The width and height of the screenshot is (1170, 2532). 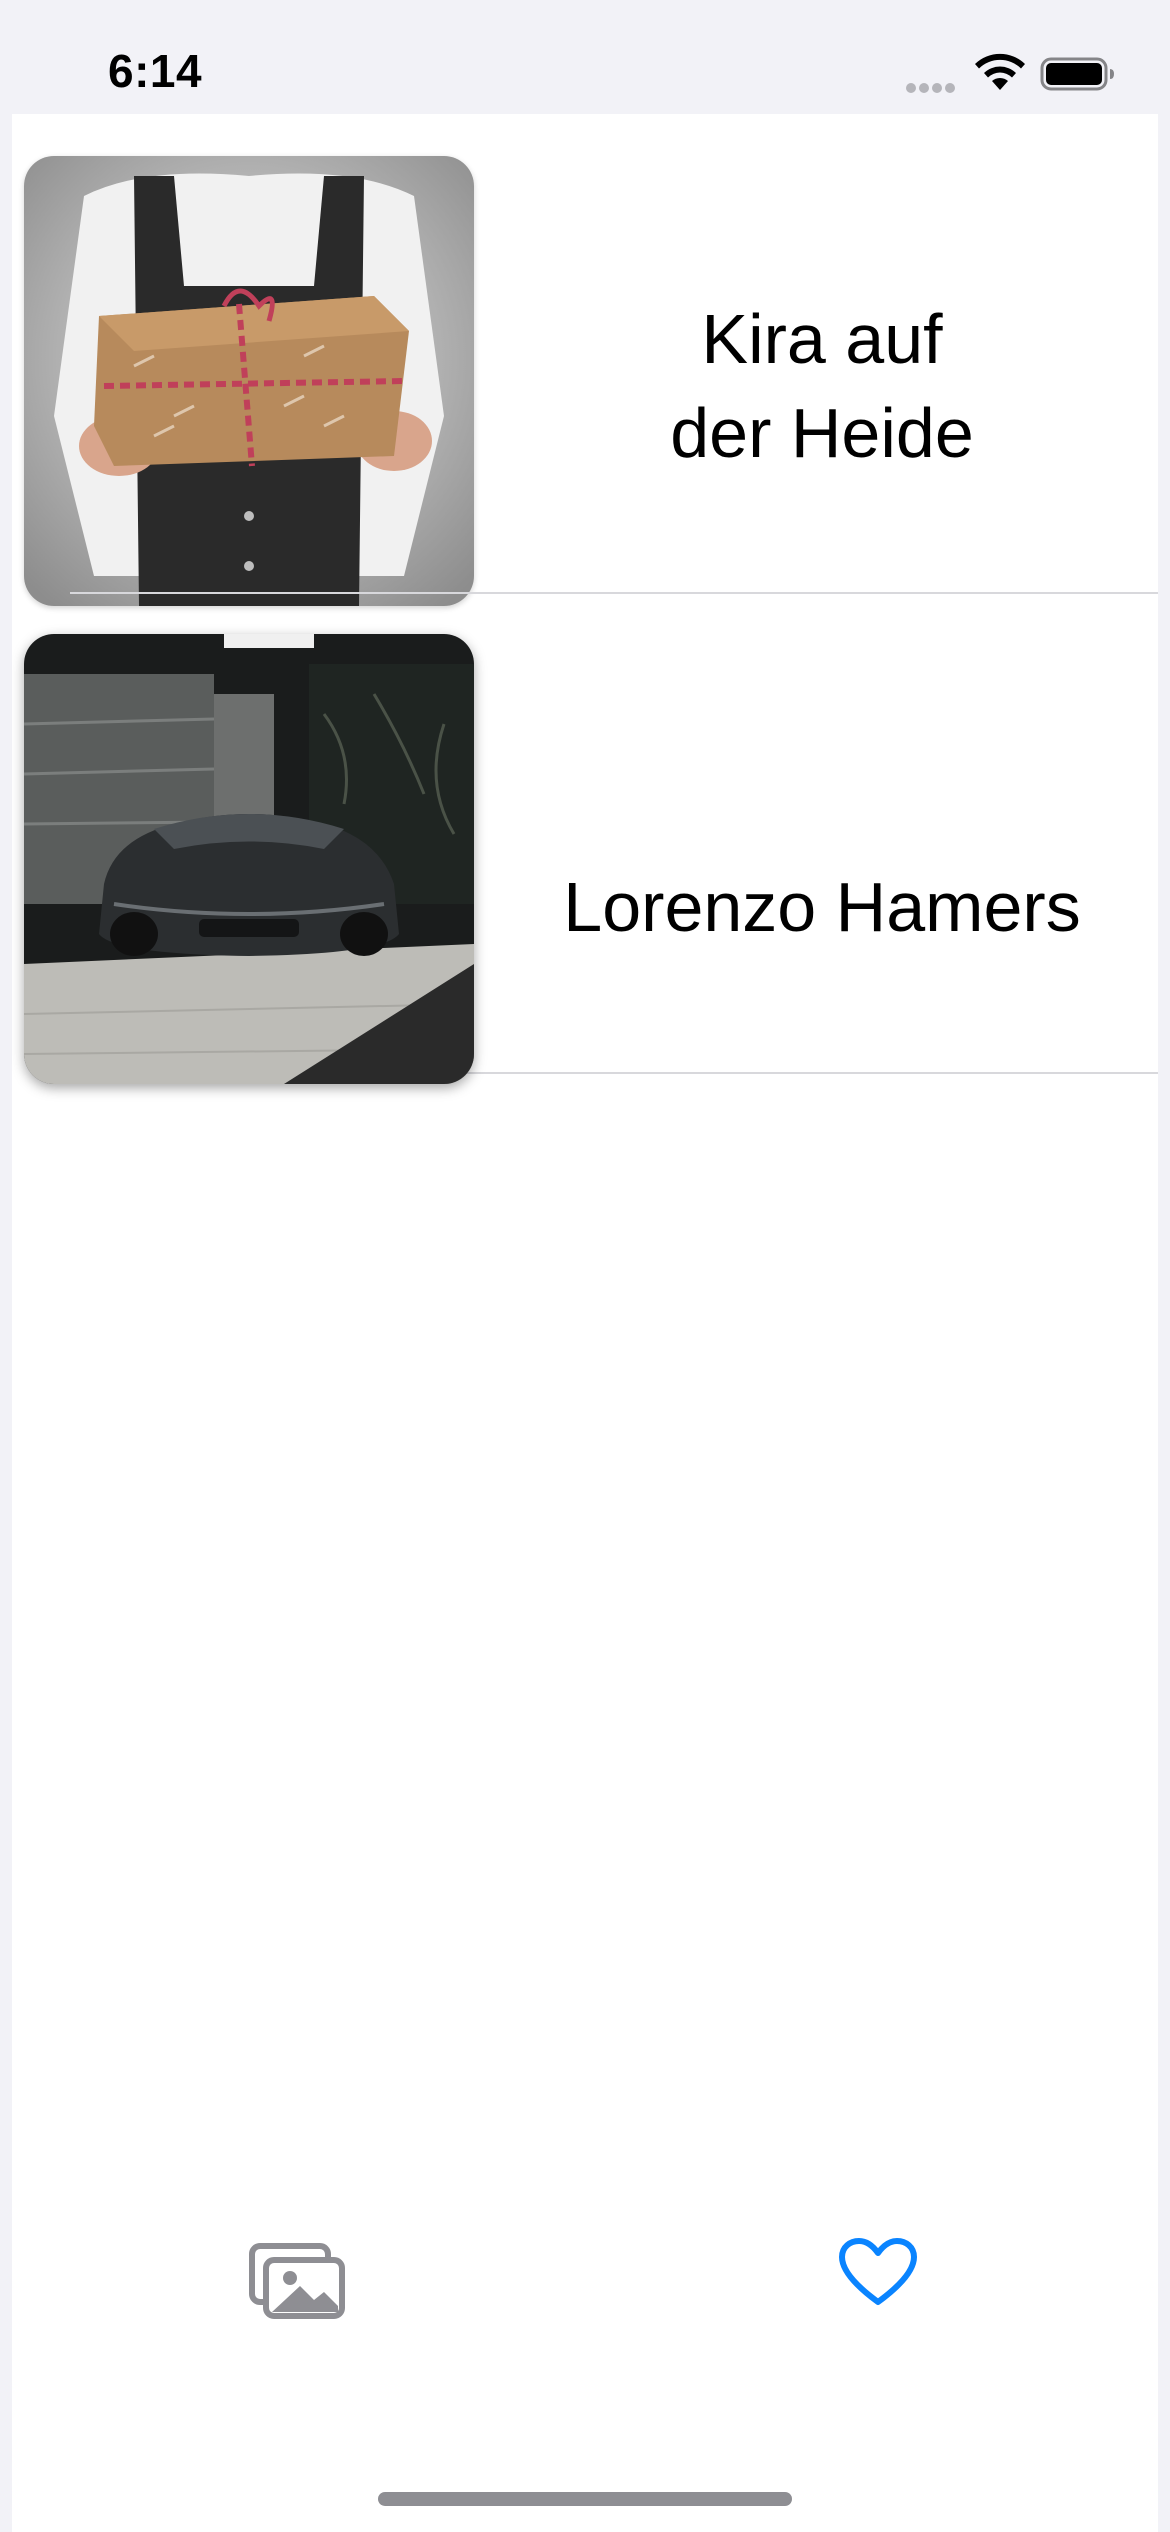 I want to click on sports-car-garage-photo, so click(x=249, y=859).